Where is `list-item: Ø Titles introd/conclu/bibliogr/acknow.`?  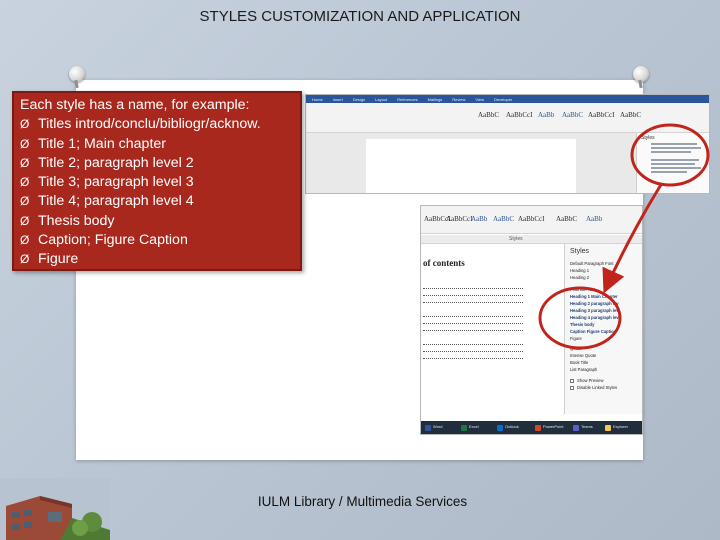 list-item: Ø Titles introd/conclu/bibliogr/acknow. is located at coordinates (157, 124).